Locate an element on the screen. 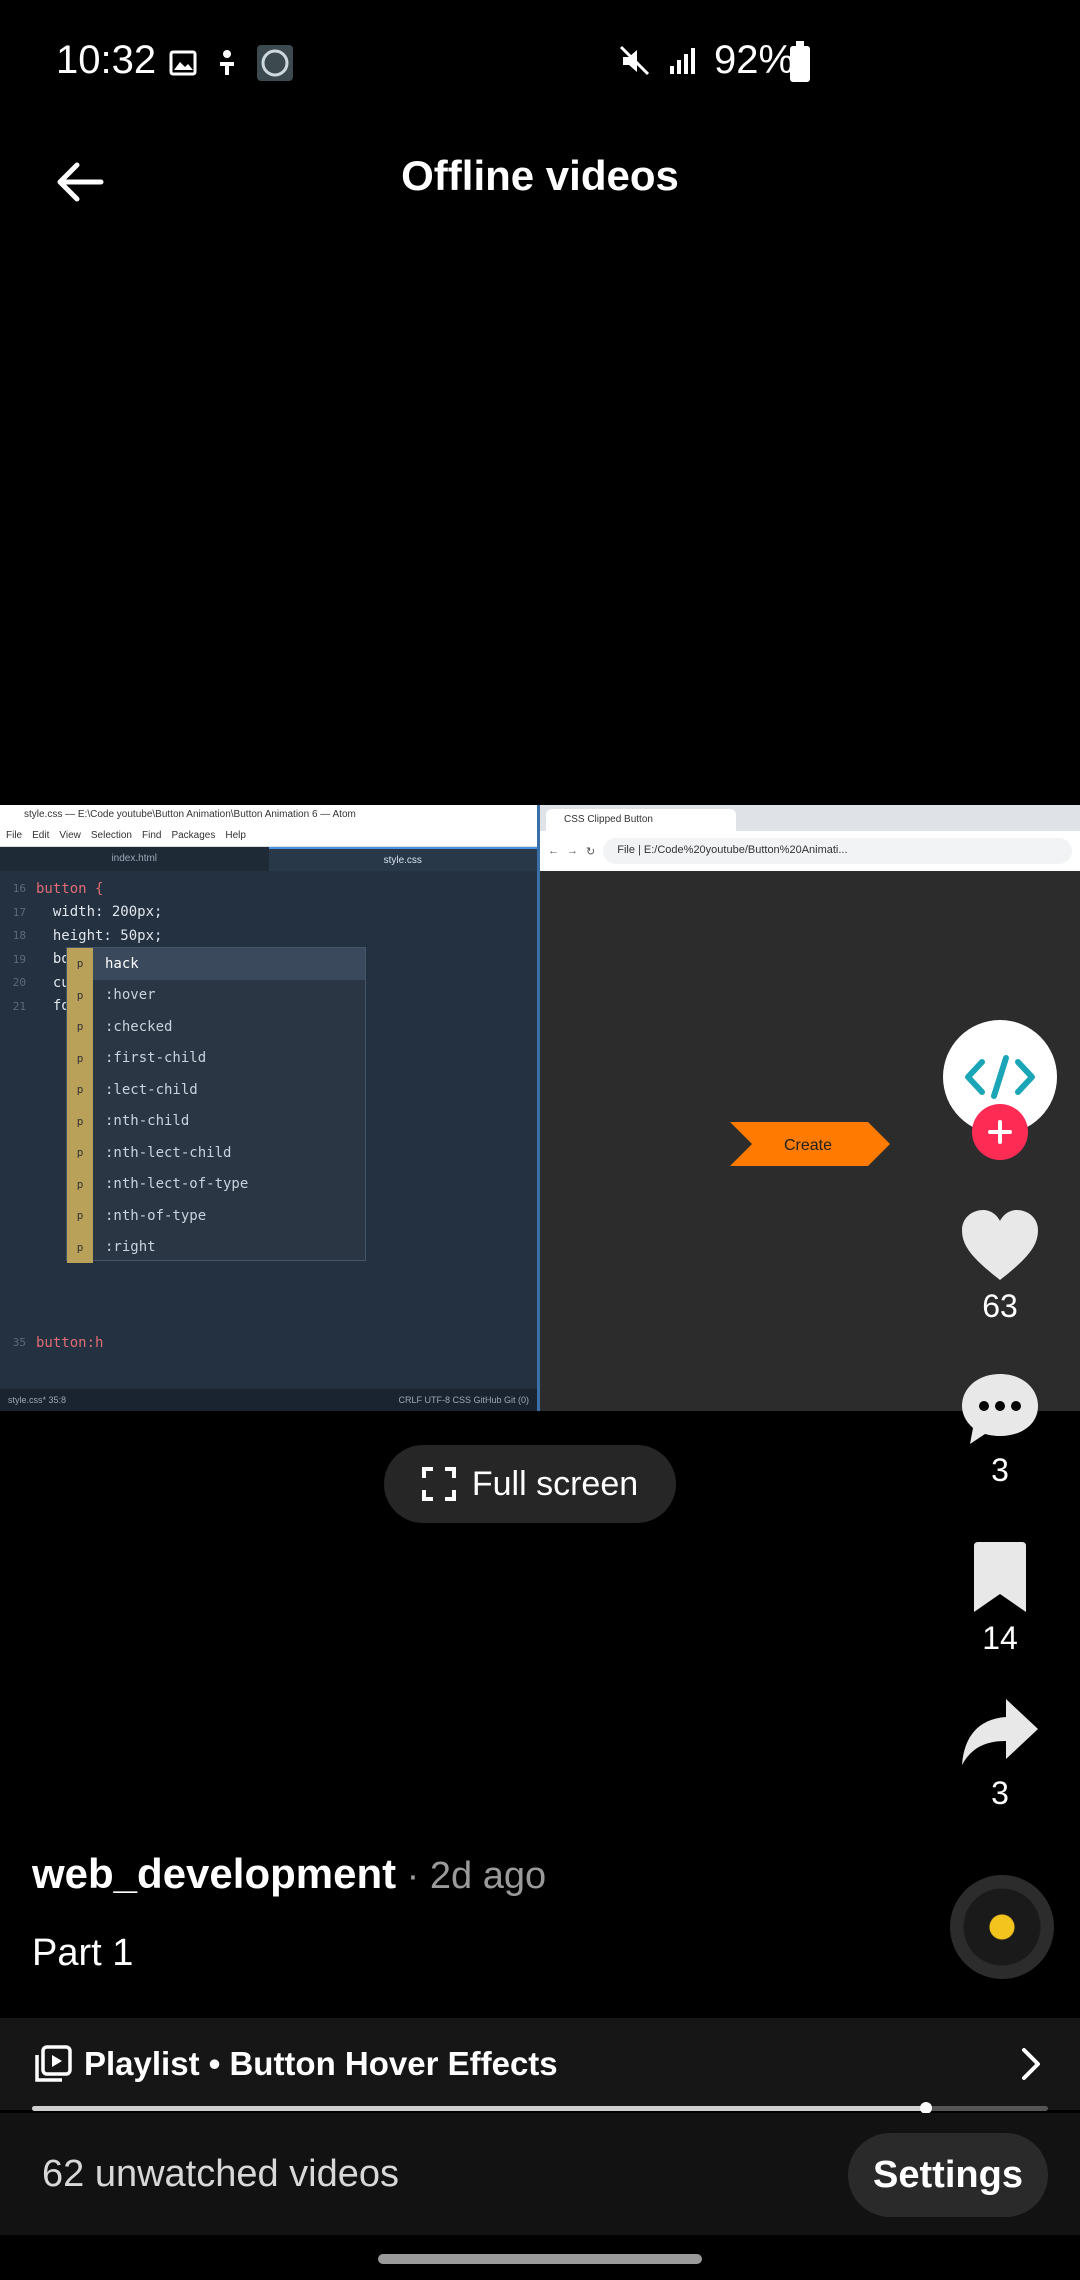 The width and height of the screenshot is (1080, 2280). bottom-bar: 62 unwatched videos Settings is located at coordinates (540, 2174).